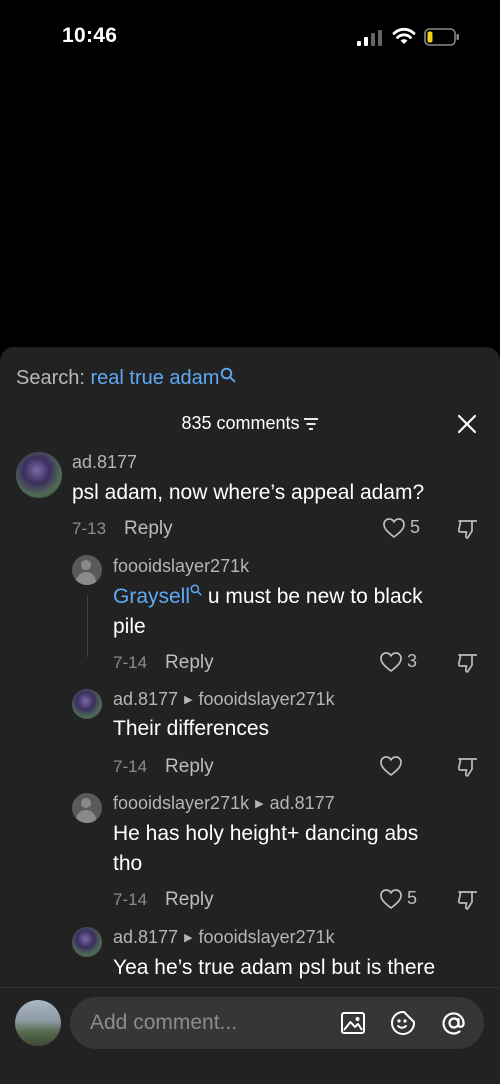 This screenshot has height=1084, width=500. I want to click on thread-line, so click(87, 626).